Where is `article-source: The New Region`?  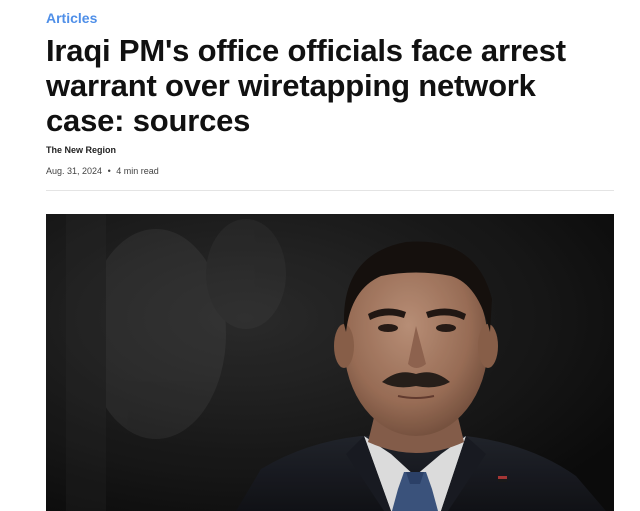
article-source: The New Region is located at coordinates (81, 150).